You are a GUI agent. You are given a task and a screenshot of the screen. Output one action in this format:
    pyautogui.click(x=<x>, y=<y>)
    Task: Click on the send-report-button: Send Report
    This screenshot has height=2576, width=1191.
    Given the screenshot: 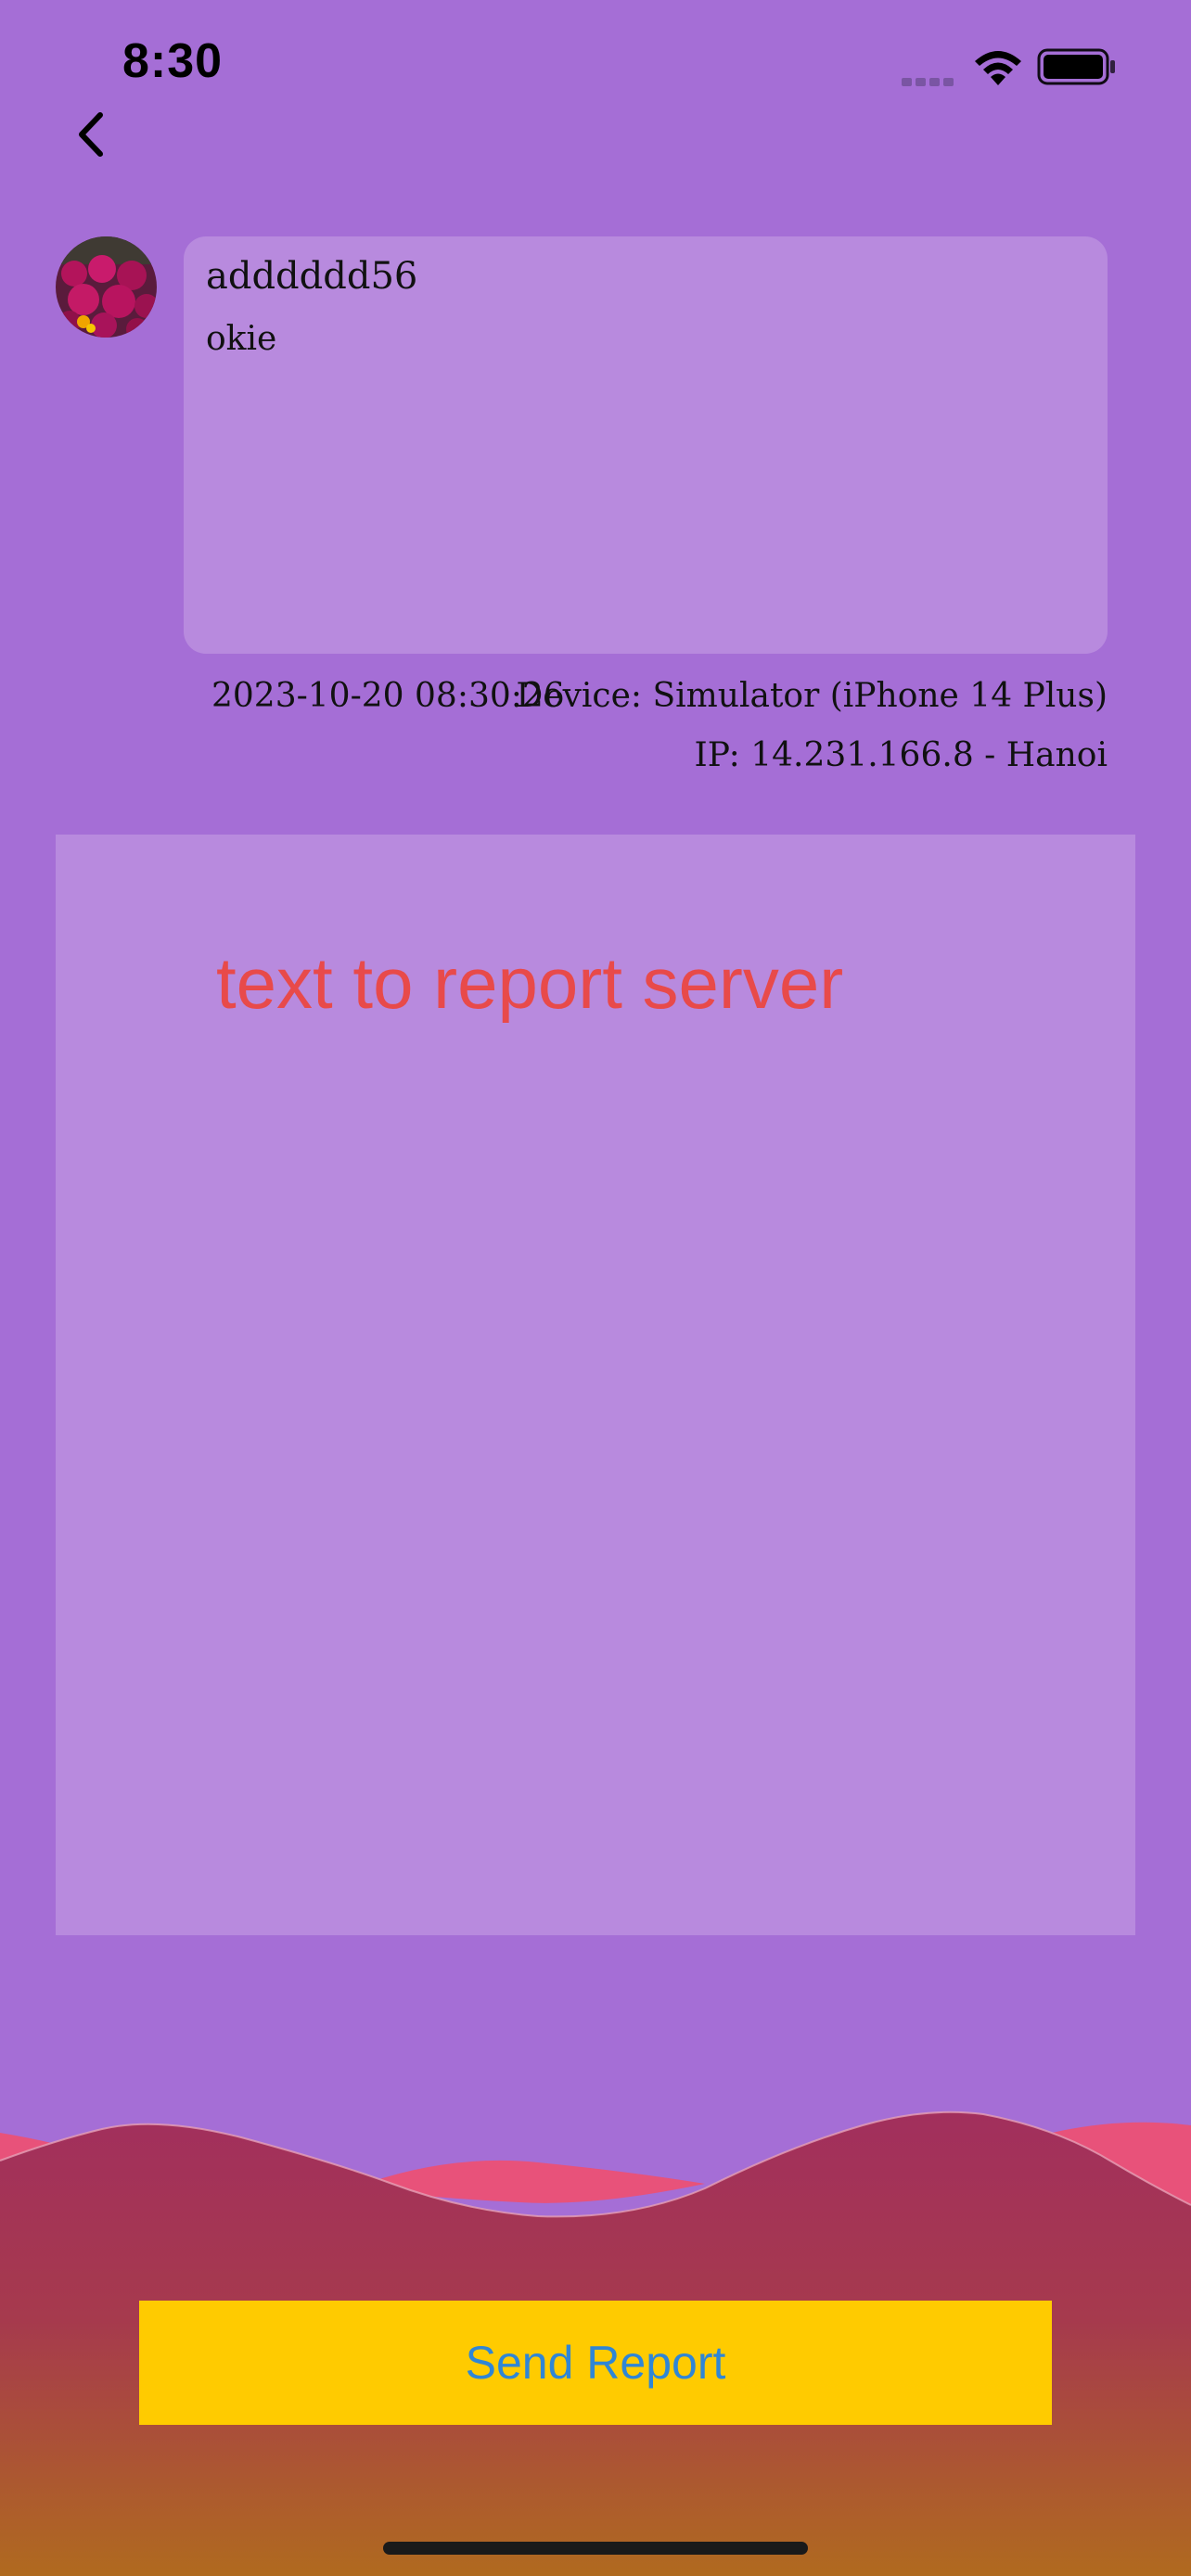 What is the action you would take?
    pyautogui.click(x=595, y=2363)
    